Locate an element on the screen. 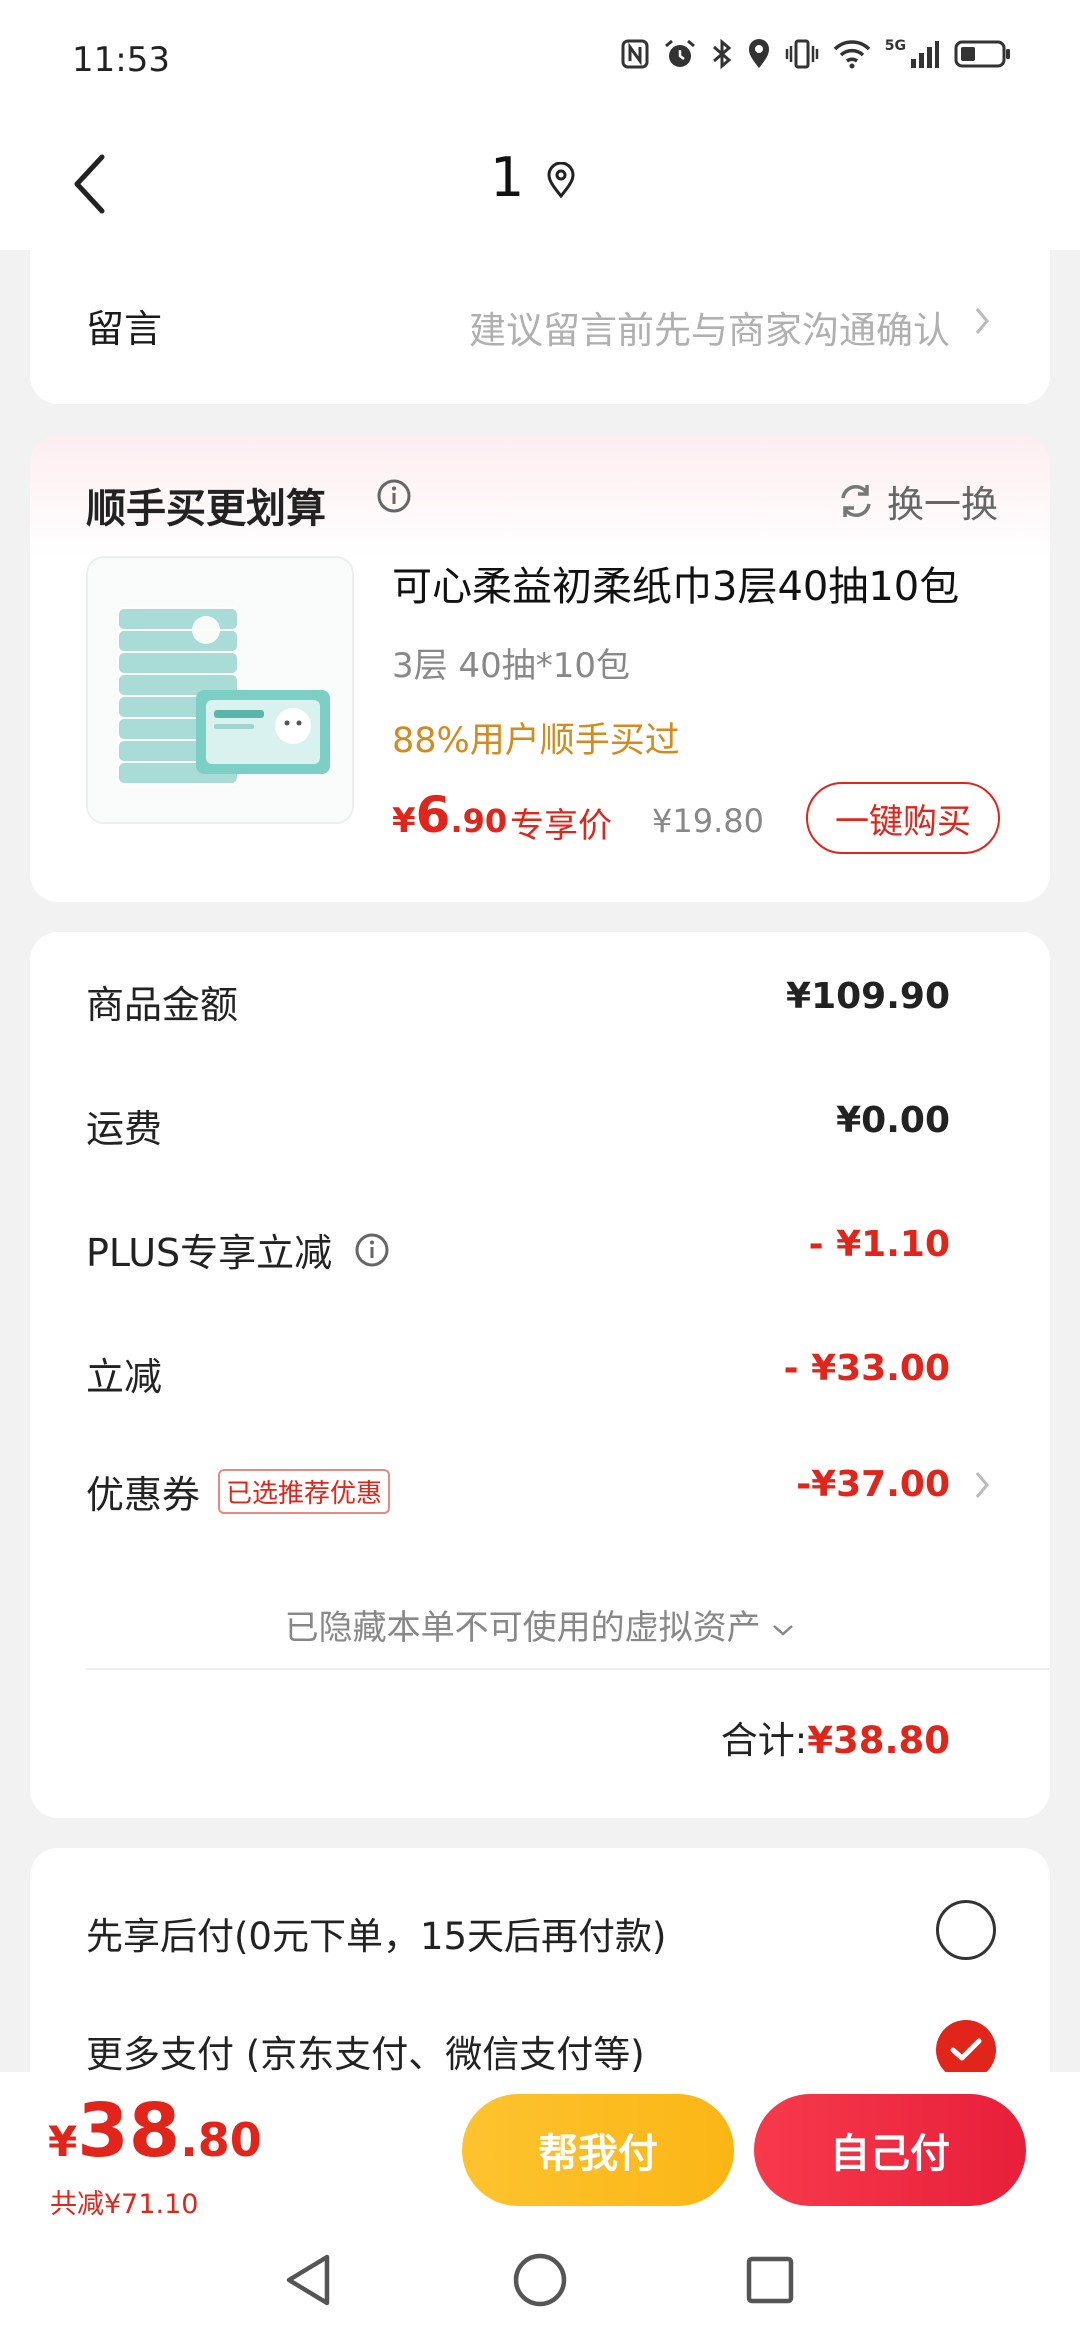  back-chevron-icon is located at coordinates (89, 184).